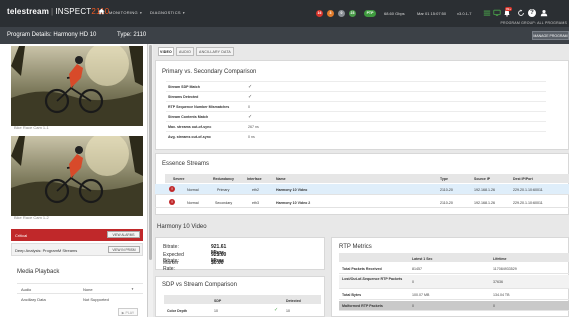 This screenshot has height=317, width=569. What do you see at coordinates (508, 12) in the screenshot?
I see `notifications-button: 99+` at bounding box center [508, 12].